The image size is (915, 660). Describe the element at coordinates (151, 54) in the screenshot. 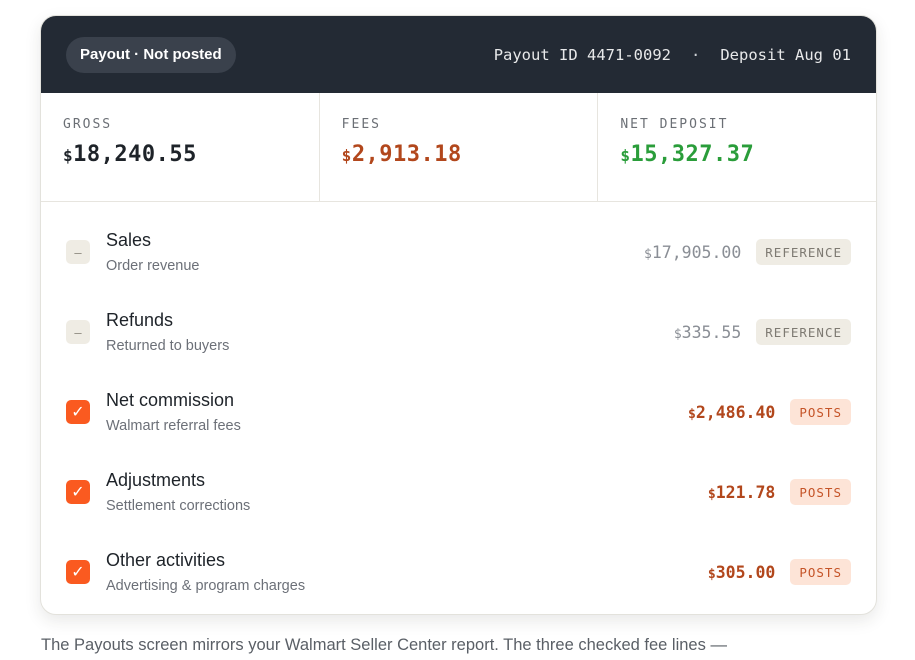

I see `status-badge: Payout · Not posted` at that location.